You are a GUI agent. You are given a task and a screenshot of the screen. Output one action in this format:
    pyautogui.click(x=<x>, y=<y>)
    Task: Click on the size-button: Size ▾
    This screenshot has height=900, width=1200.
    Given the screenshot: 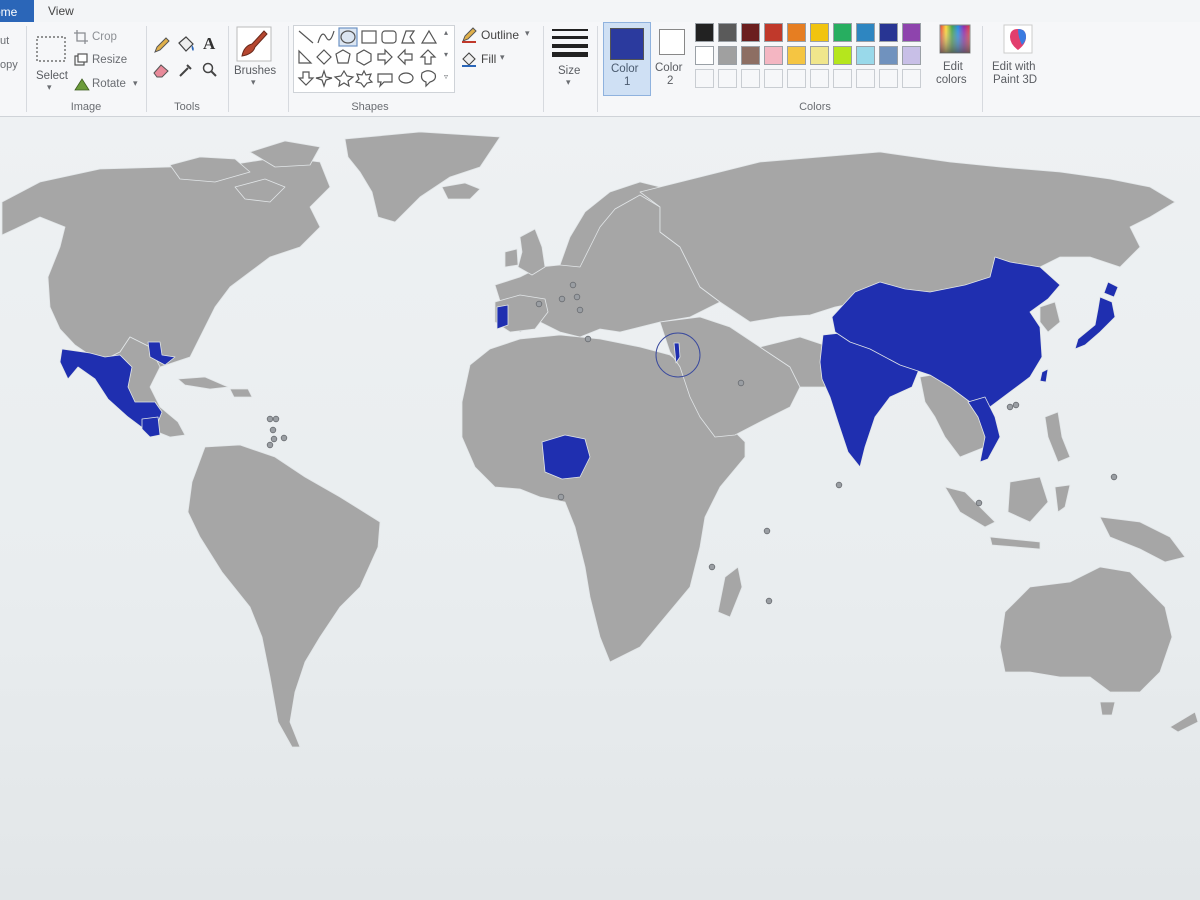 What is the action you would take?
    pyautogui.click(x=571, y=69)
    